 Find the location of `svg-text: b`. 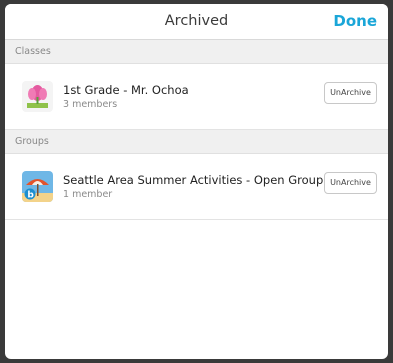

svg-text: b is located at coordinates (30, 196).